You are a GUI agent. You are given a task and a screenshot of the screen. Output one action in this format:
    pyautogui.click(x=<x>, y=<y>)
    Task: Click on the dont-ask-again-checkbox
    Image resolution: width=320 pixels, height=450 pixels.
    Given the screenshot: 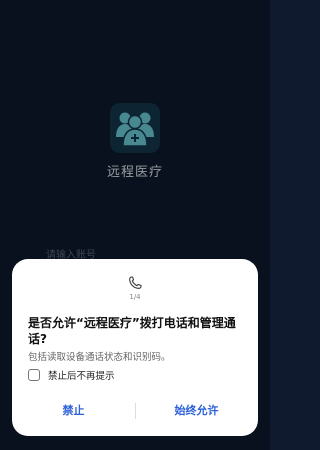 What is the action you would take?
    pyautogui.click(x=34, y=375)
    